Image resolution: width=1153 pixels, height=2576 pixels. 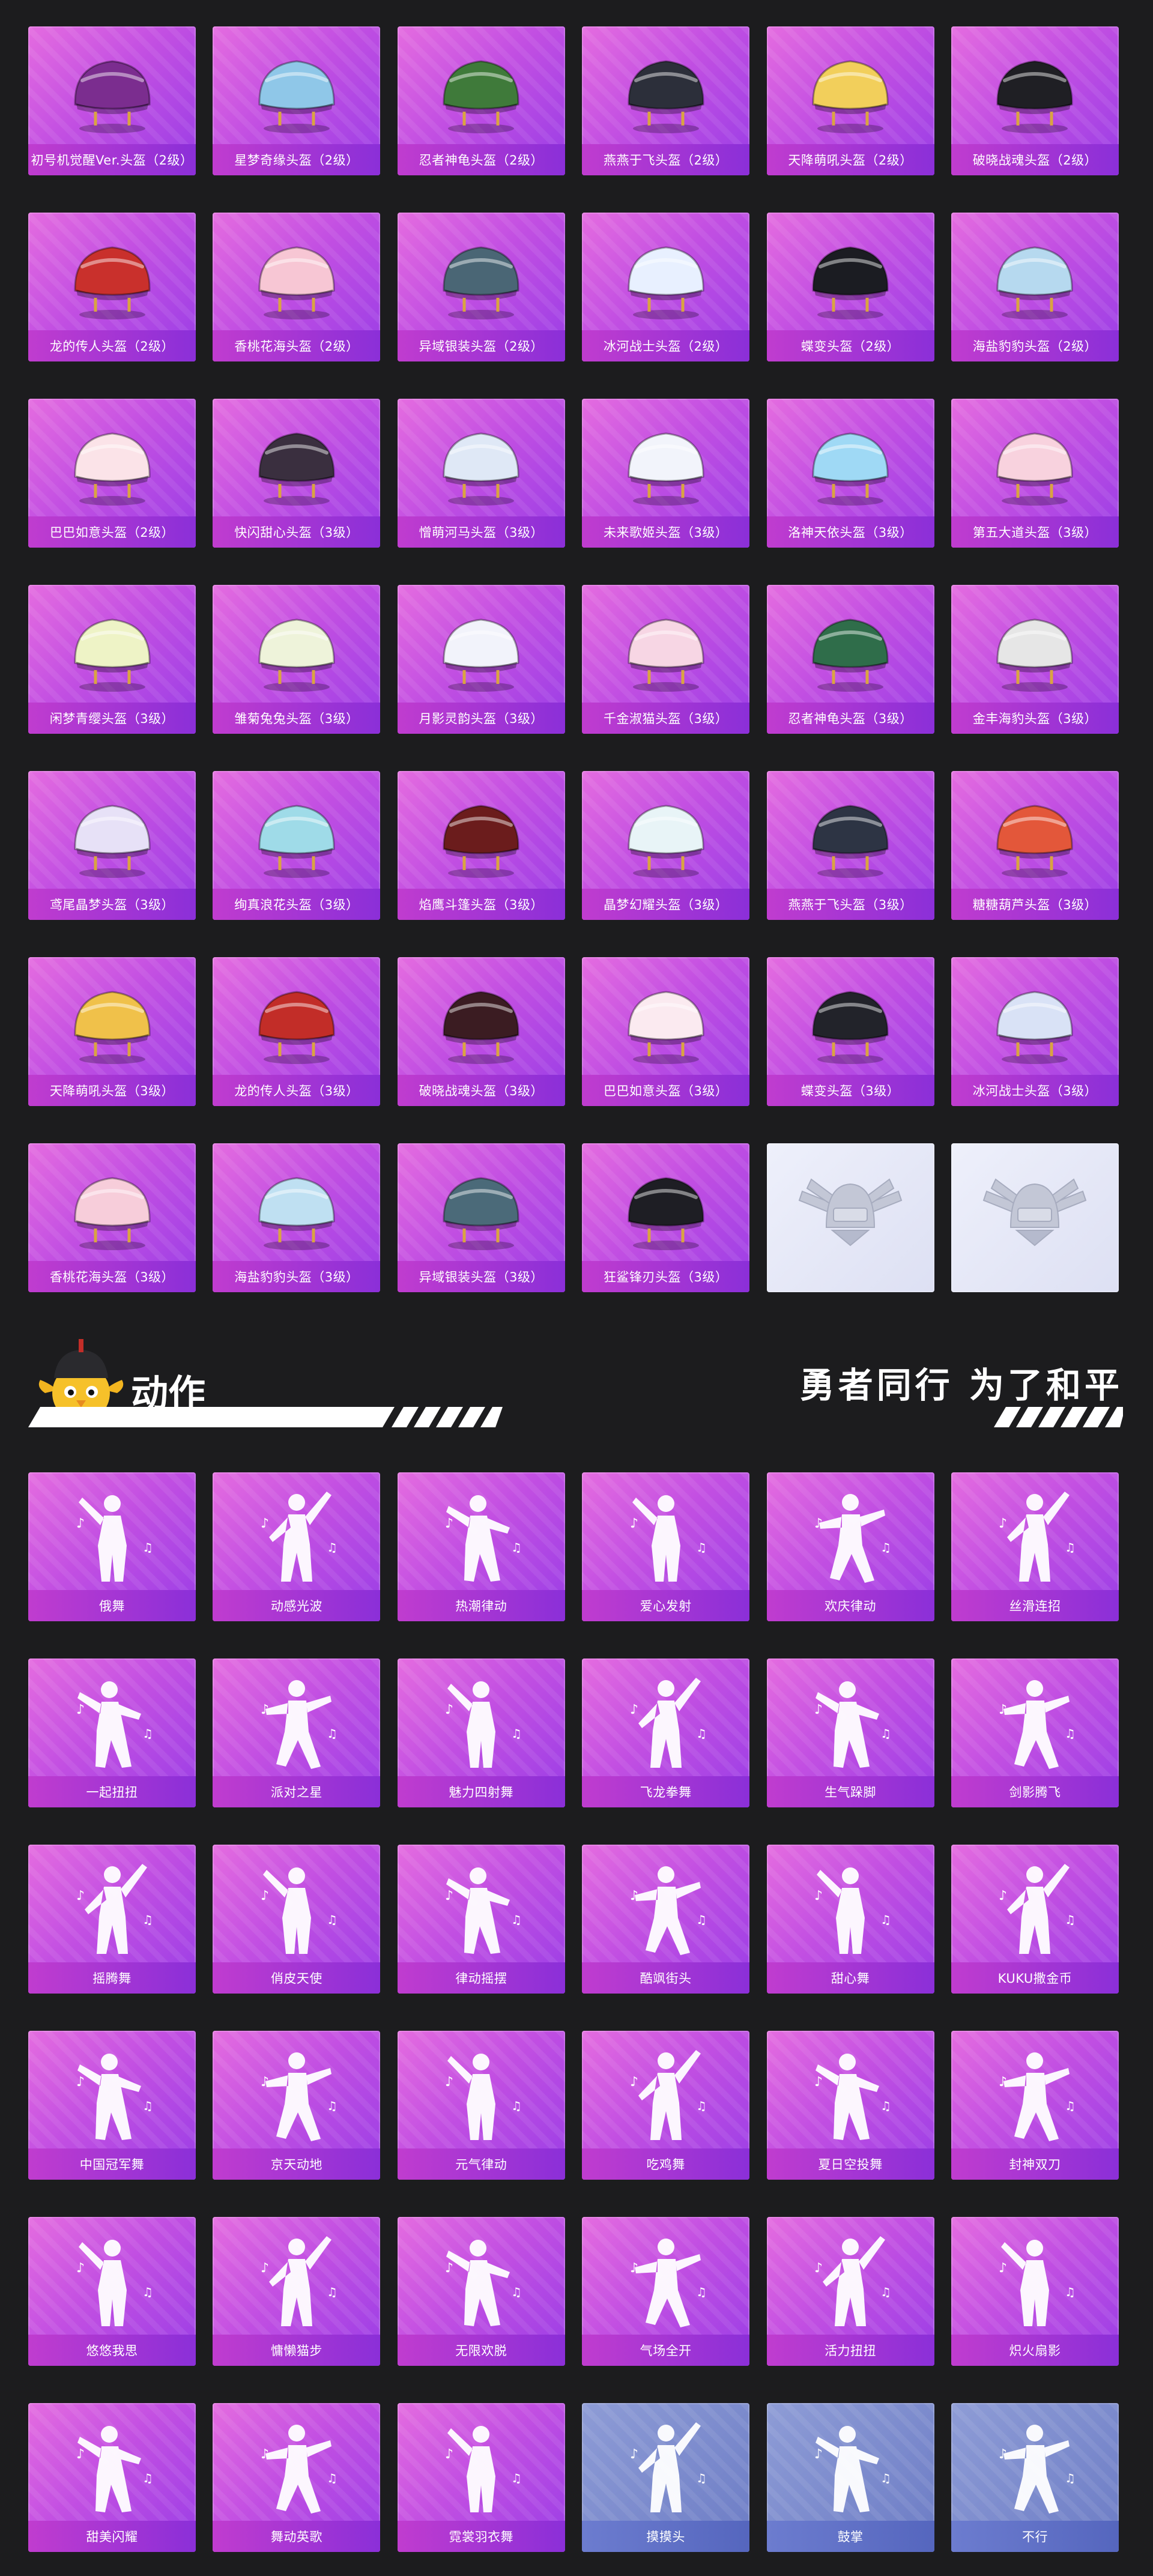 I want to click on helmet-card: 蝶变头盔（2级）, so click(x=850, y=287).